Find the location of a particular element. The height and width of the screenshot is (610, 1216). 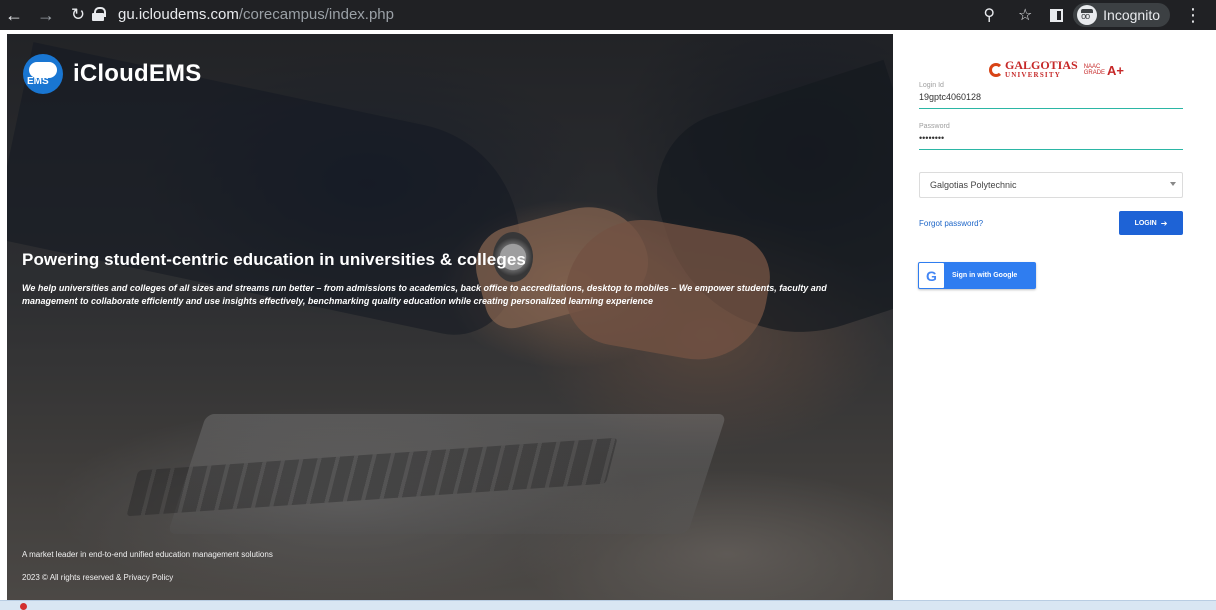

password-field: Password •••••••• is located at coordinates (1051, 136).